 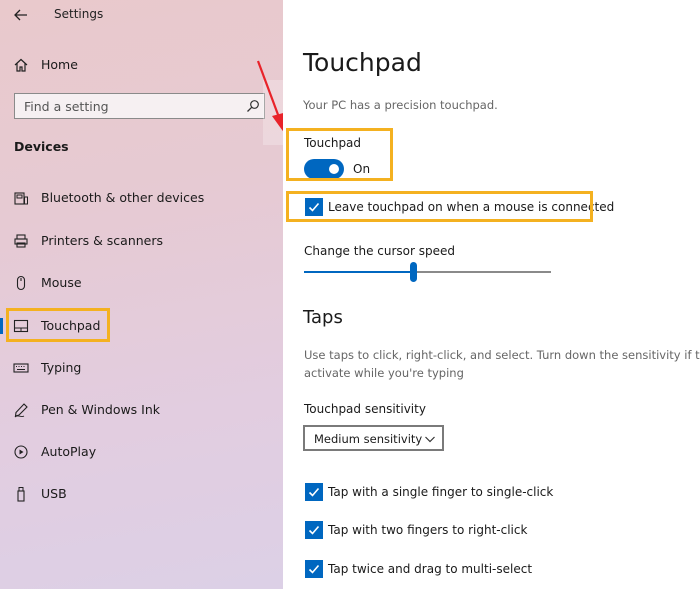 I want to click on tap-twice-drag-label: Tap twice and drag to multi-select, so click(x=430, y=569).